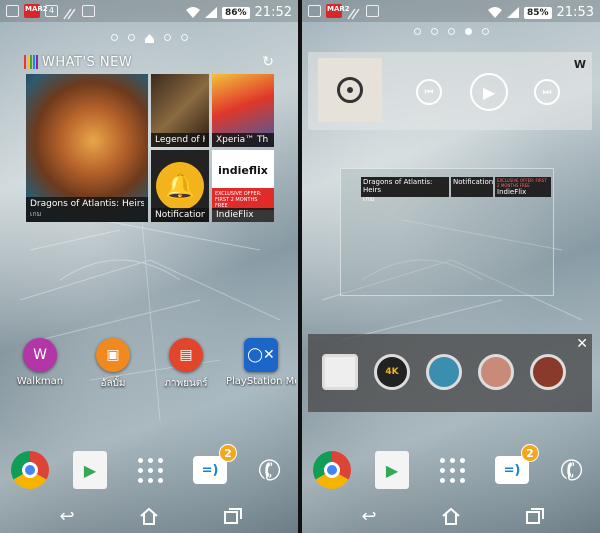 The image size is (600, 533). Describe the element at coordinates (186, 355) in the screenshot. I see `movies-icon: ▤` at that location.